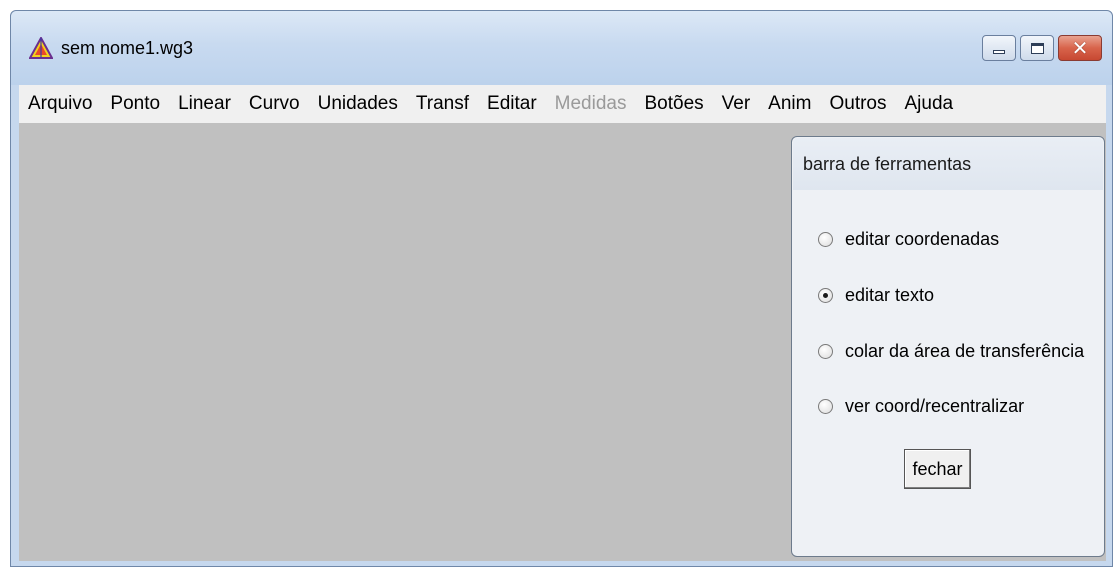 Image resolution: width=1113 pixels, height=567 pixels. Describe the element at coordinates (60, 104) in the screenshot. I see `menu-arquivo: Arquivo` at that location.